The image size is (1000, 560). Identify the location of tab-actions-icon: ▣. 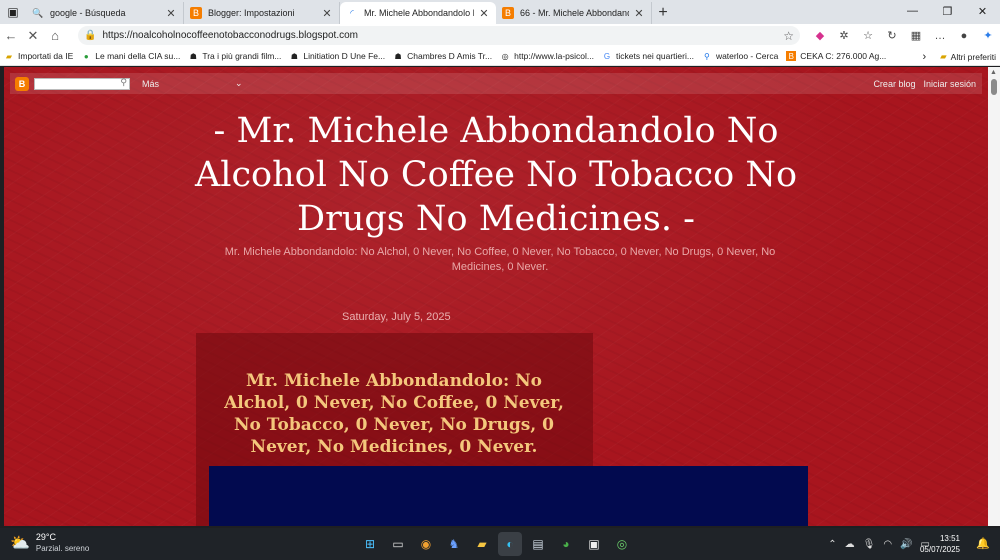
(13, 12).